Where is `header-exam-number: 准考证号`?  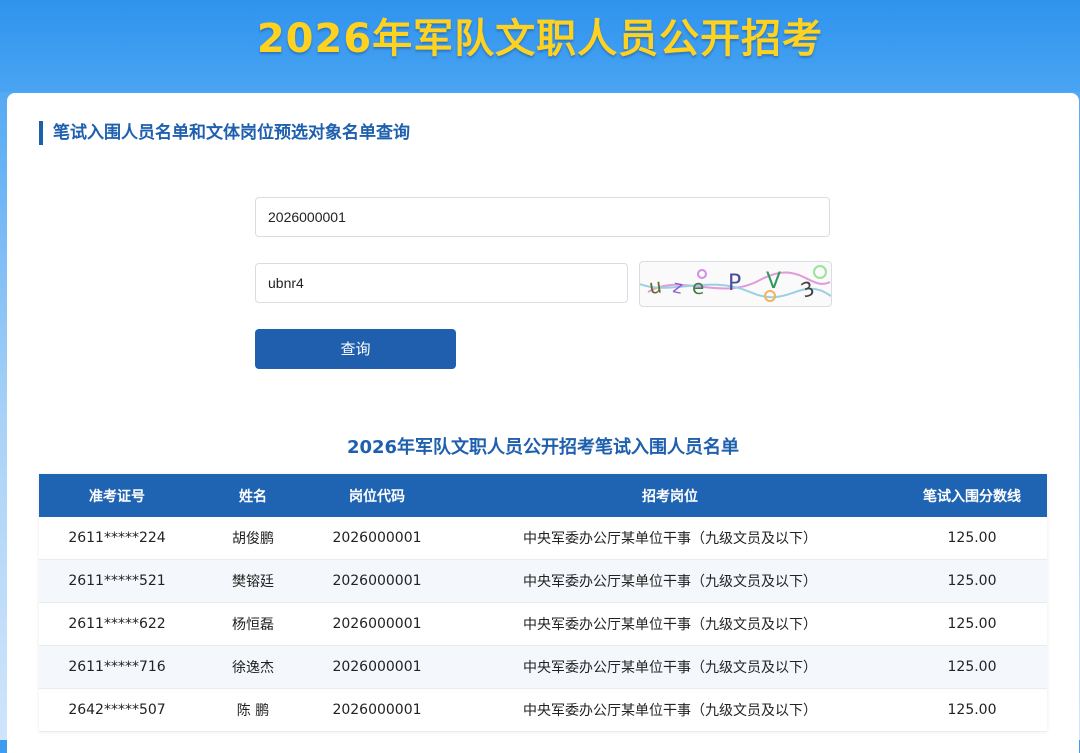
header-exam-number: 准考证号 is located at coordinates (117, 495).